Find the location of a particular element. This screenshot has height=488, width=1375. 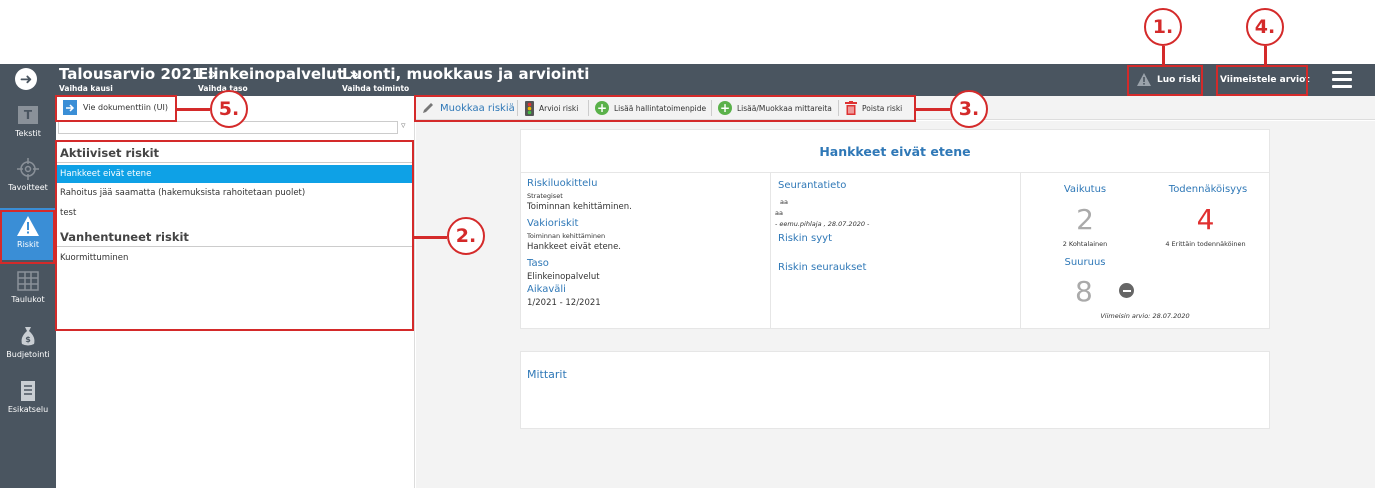

standard-risk-sub: Toiminnan kehittäminen is located at coordinates (566, 236).